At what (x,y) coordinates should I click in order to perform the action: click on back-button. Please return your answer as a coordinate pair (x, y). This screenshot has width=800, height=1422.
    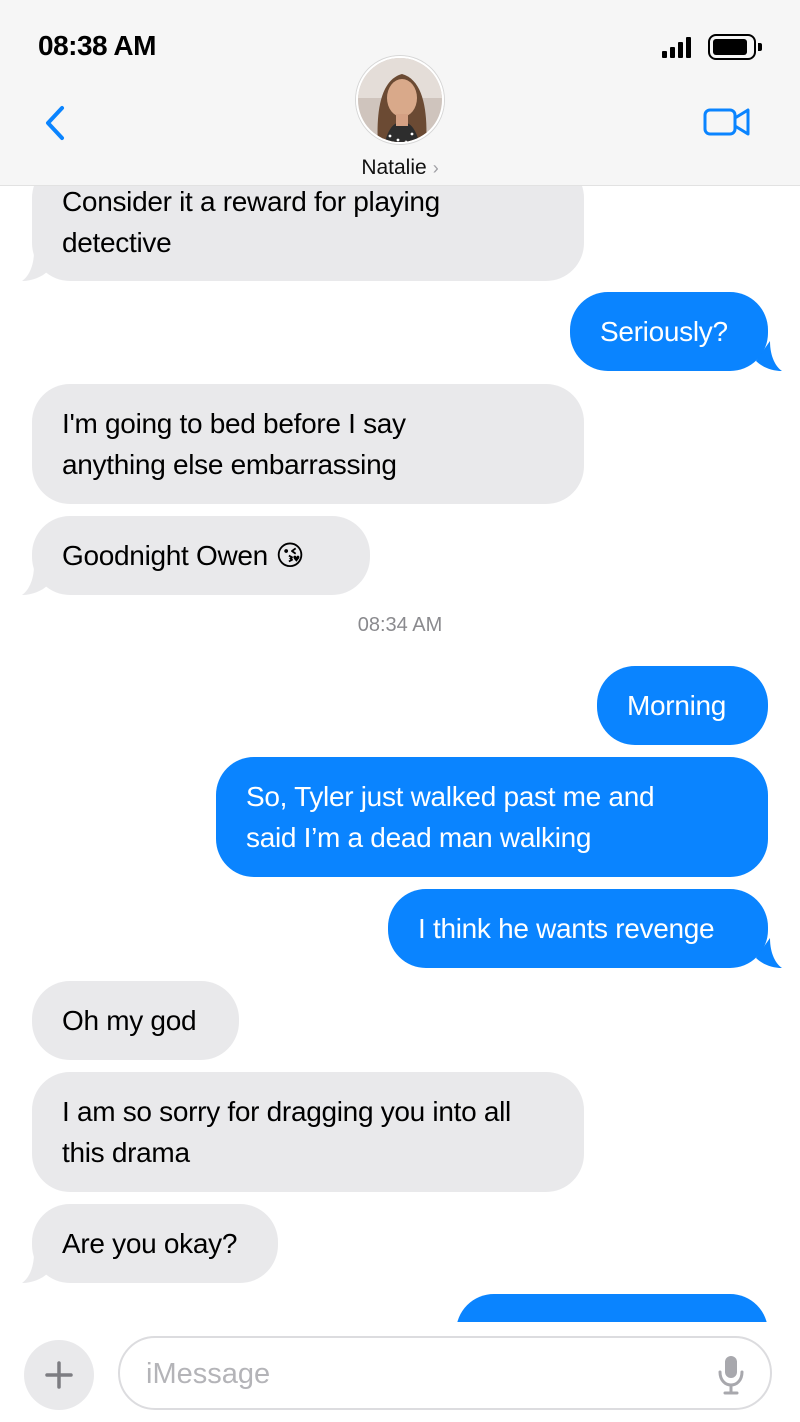
    Looking at the image, I should click on (55, 124).